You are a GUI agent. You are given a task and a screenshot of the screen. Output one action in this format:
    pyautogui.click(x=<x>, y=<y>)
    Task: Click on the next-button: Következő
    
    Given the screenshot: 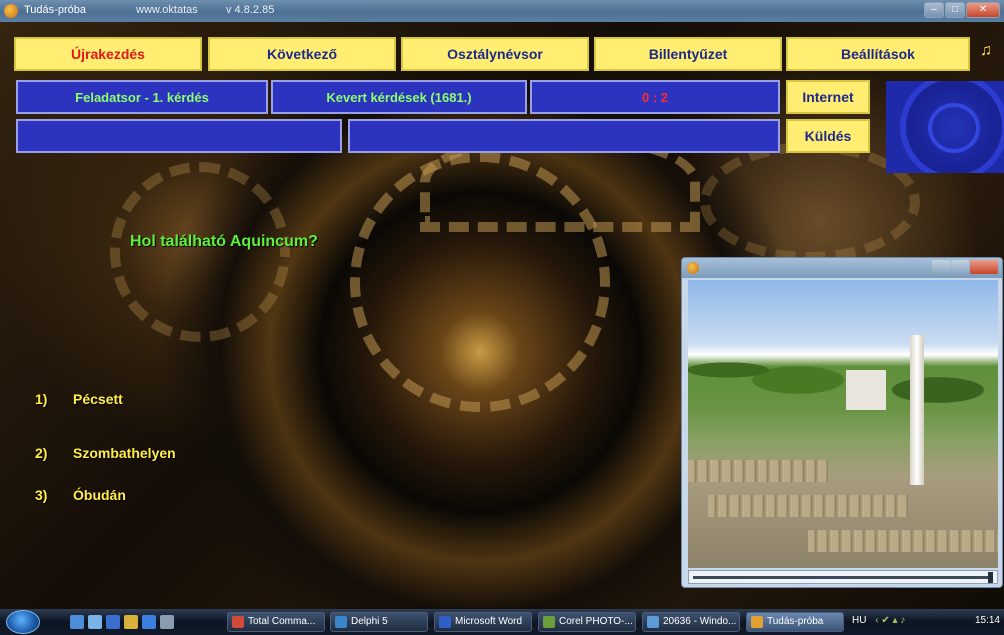 What is the action you would take?
    pyautogui.click(x=302, y=54)
    